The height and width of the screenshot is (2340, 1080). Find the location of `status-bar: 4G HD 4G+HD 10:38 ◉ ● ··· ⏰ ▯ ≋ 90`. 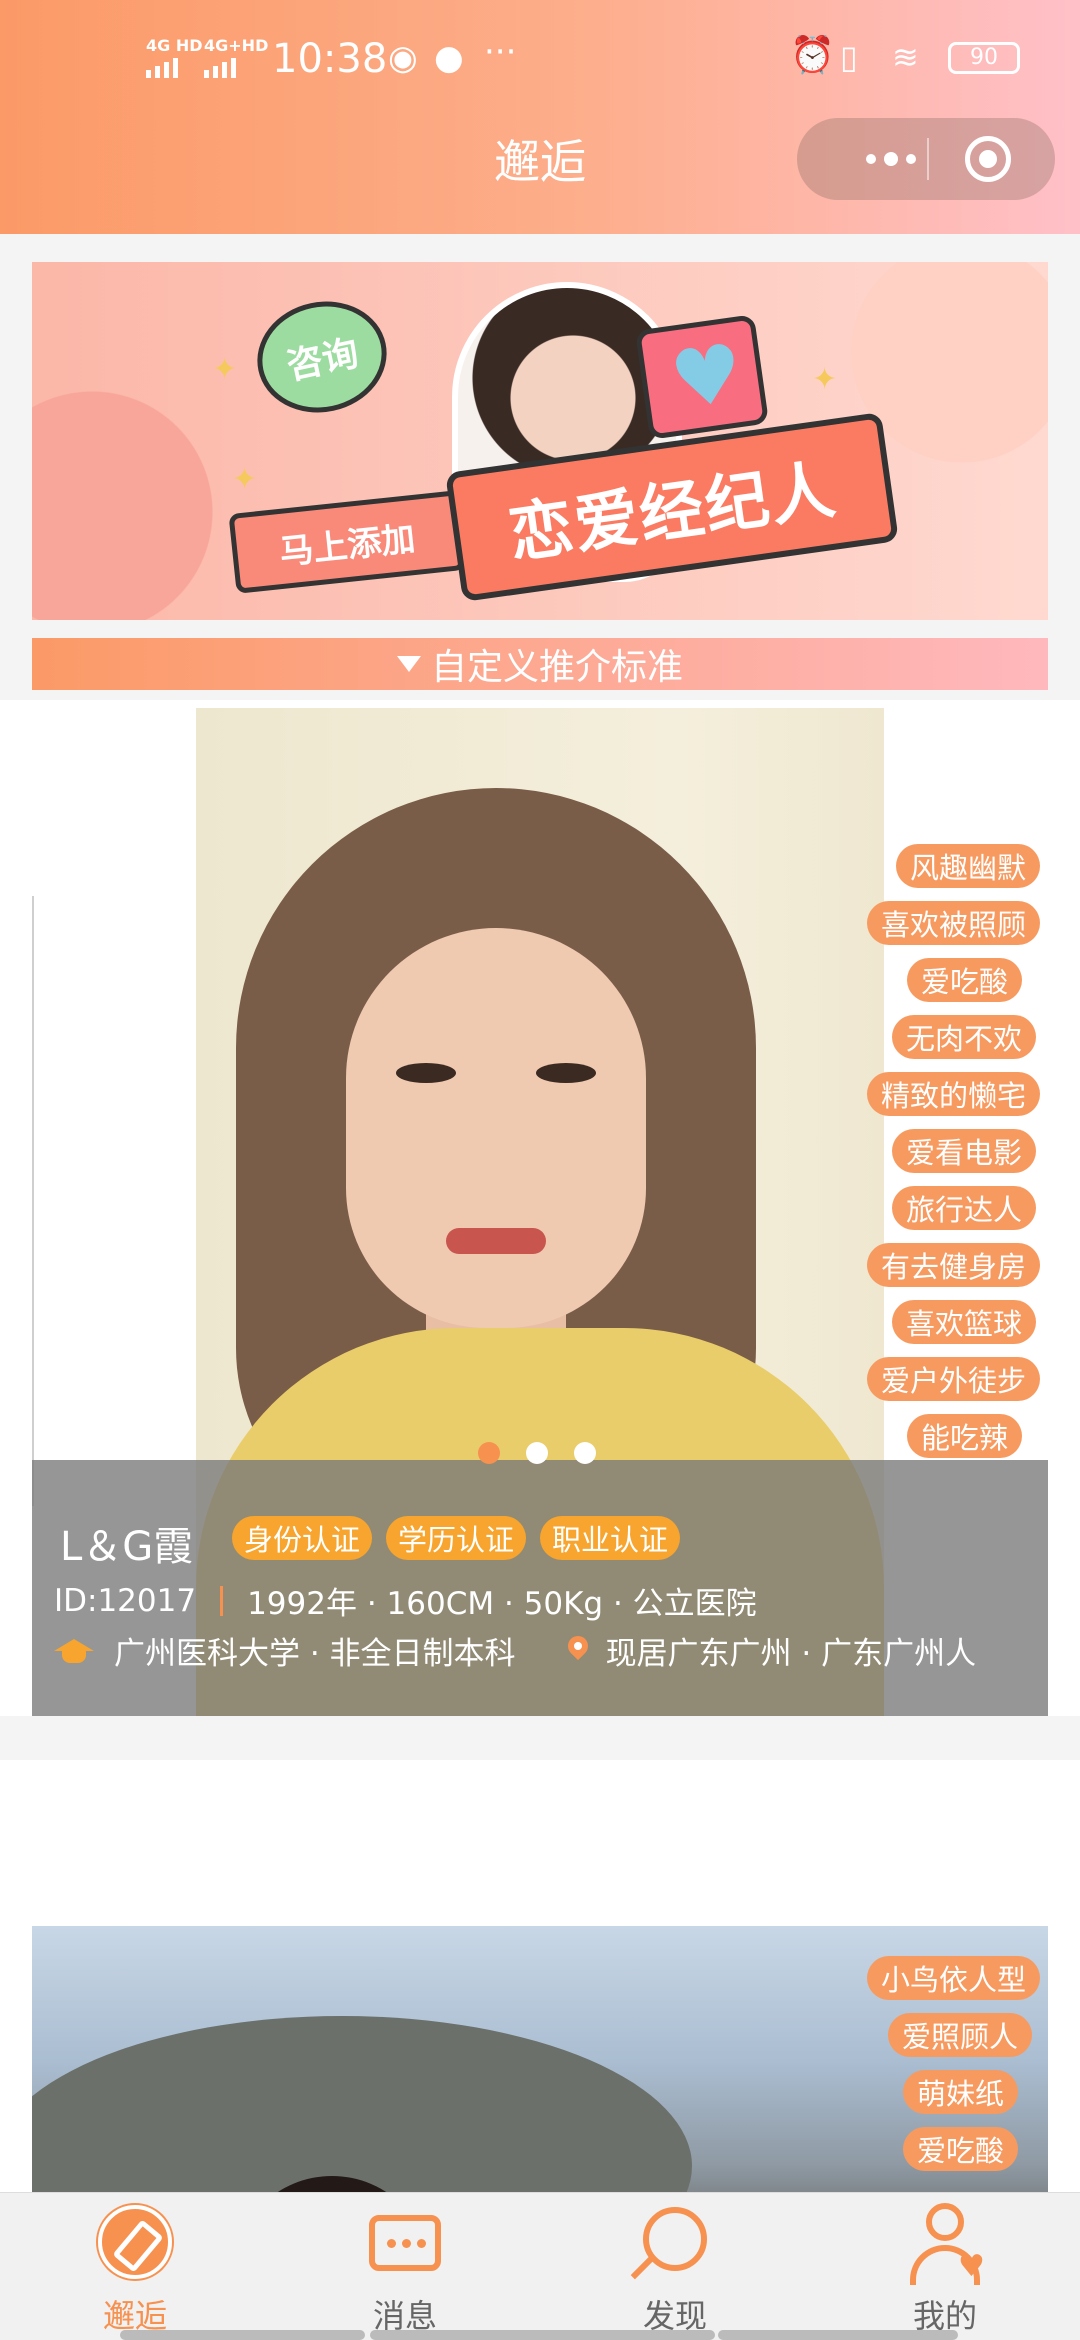

status-bar: 4G HD 4G+HD 10:38 ◉ ● ··· ⏰ ▯ ≋ 90 is located at coordinates (540, 58).